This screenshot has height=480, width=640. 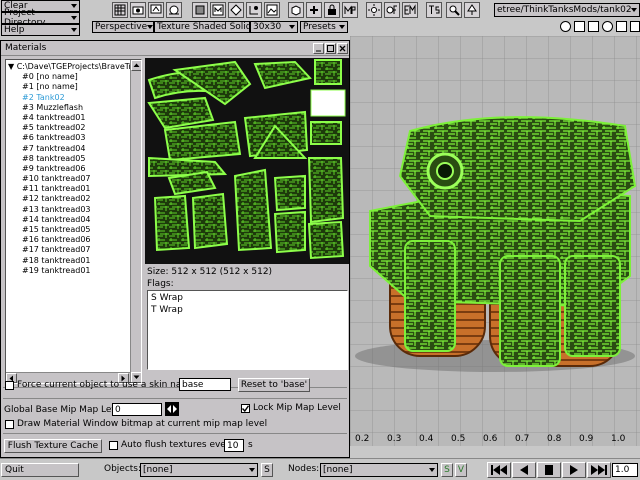 What do you see at coordinates (113, 445) in the screenshot?
I see `auto-flush-checkbox` at bounding box center [113, 445].